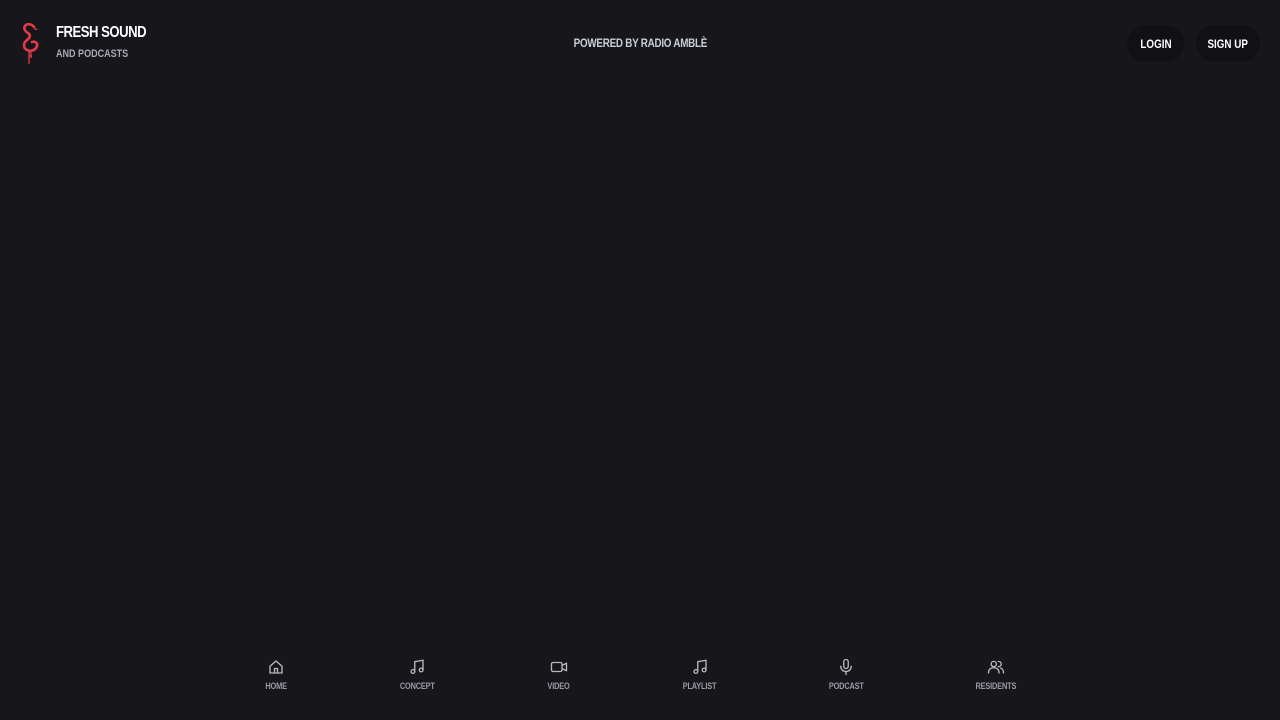 Image resolution: width=1280 pixels, height=720 pixels. Describe the element at coordinates (700, 686) in the screenshot. I see `nav-label-playlist: PLAYLIST` at that location.